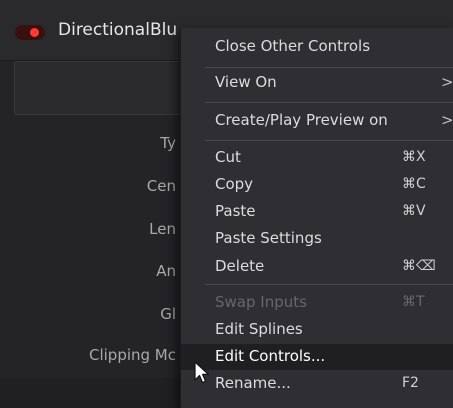  Describe the element at coordinates (317, 330) in the screenshot. I see `menu-item-edit-splines: Edit Splines` at that location.